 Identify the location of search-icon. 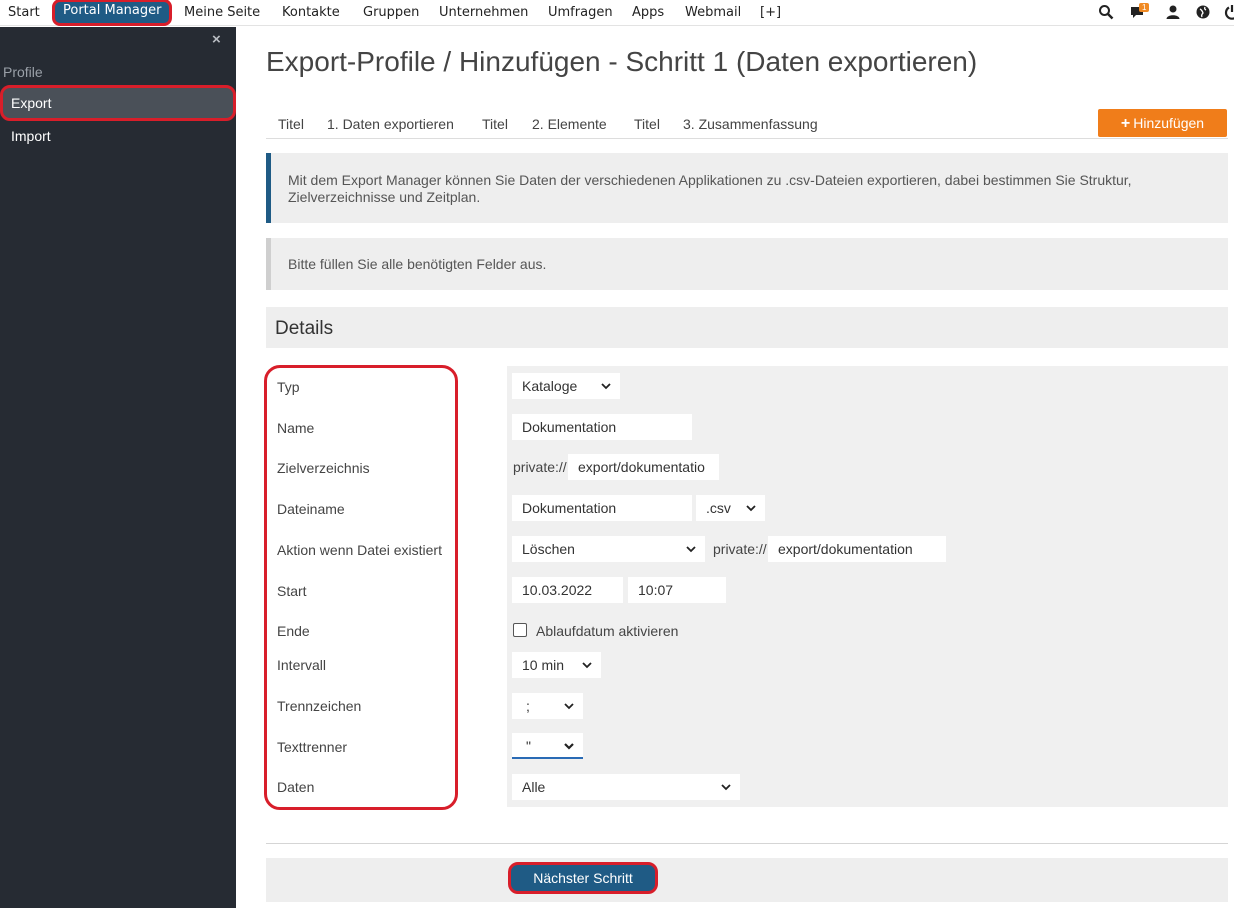
(1106, 12).